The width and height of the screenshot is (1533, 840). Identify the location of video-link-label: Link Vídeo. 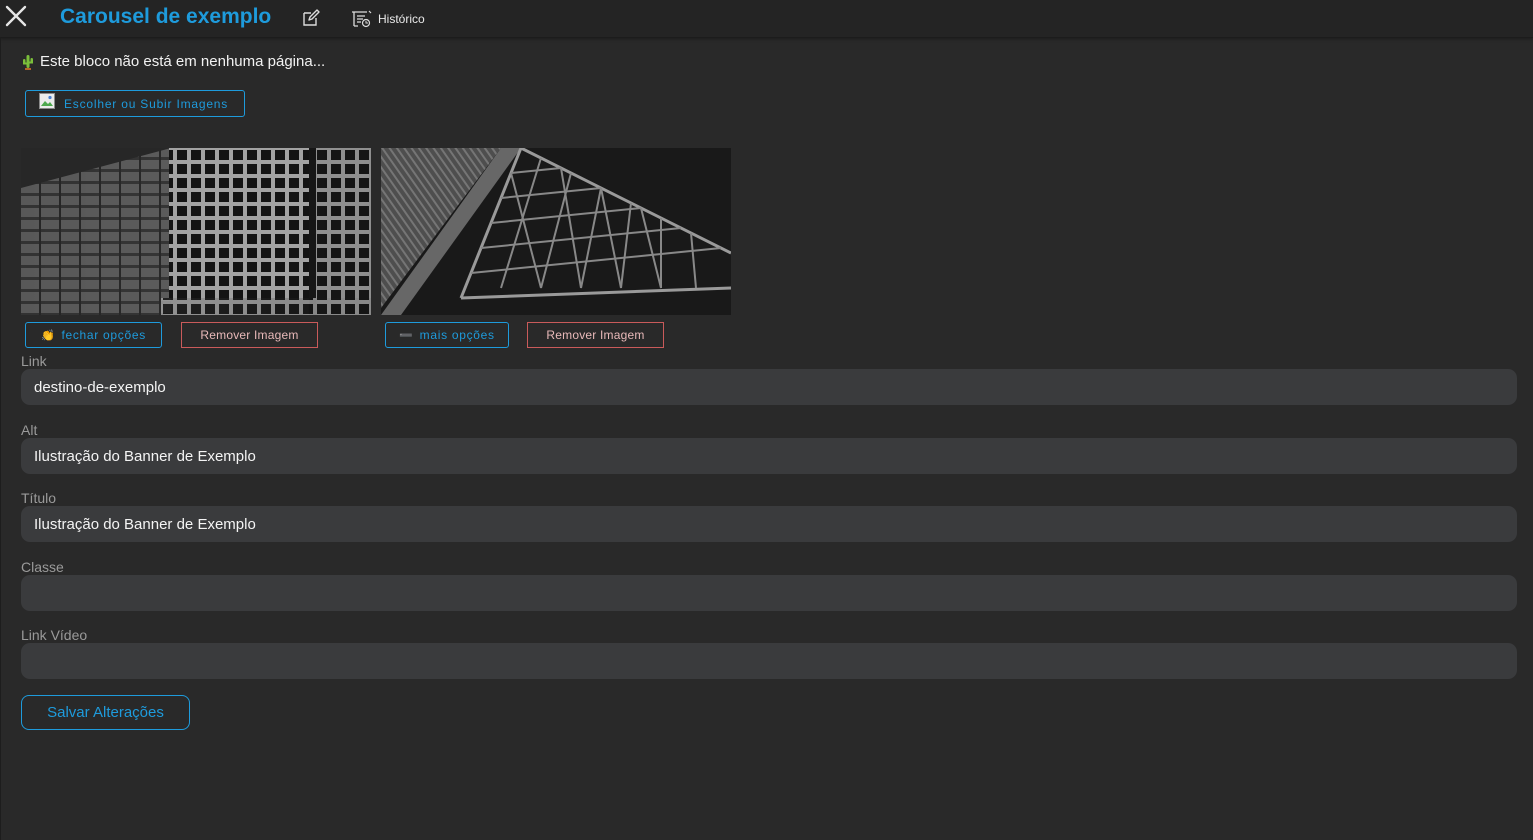
(54, 635).